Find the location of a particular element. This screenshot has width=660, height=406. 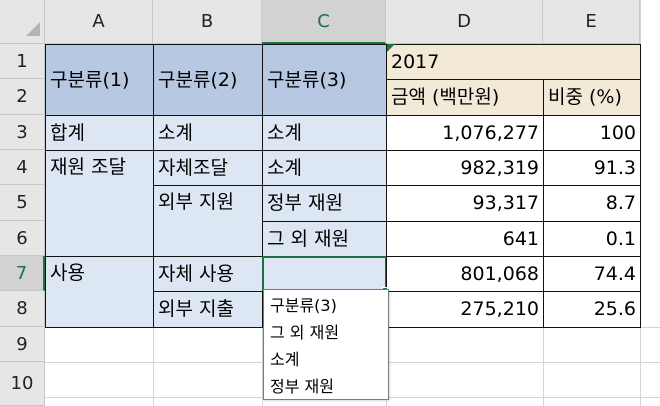

cell-e5: 8.7 is located at coordinates (592, 203).